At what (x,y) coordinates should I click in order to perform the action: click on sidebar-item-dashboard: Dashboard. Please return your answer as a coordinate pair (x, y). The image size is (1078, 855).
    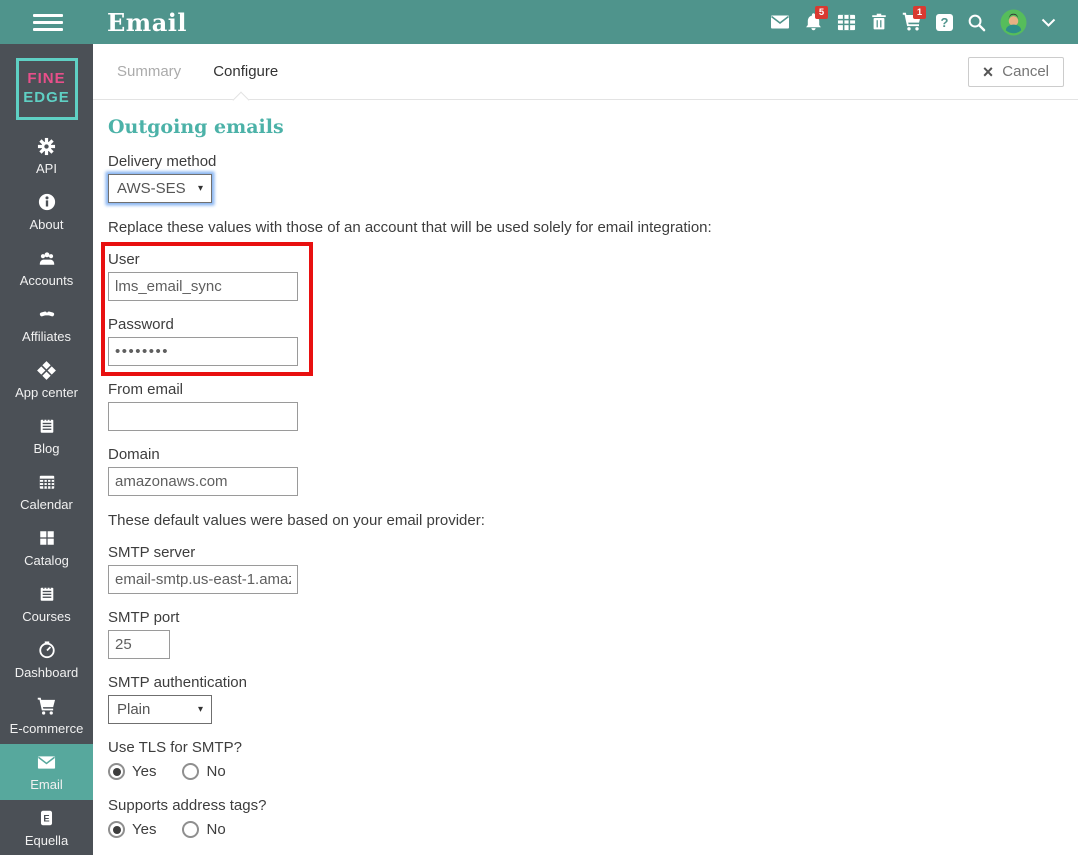
    Looking at the image, I should click on (46, 660).